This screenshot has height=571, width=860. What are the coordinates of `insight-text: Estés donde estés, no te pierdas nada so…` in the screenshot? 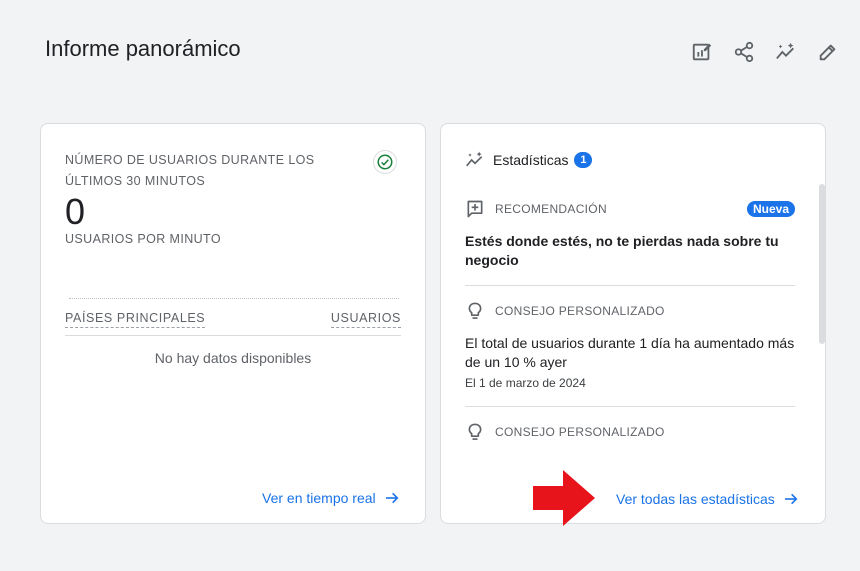 It's located at (622, 250).